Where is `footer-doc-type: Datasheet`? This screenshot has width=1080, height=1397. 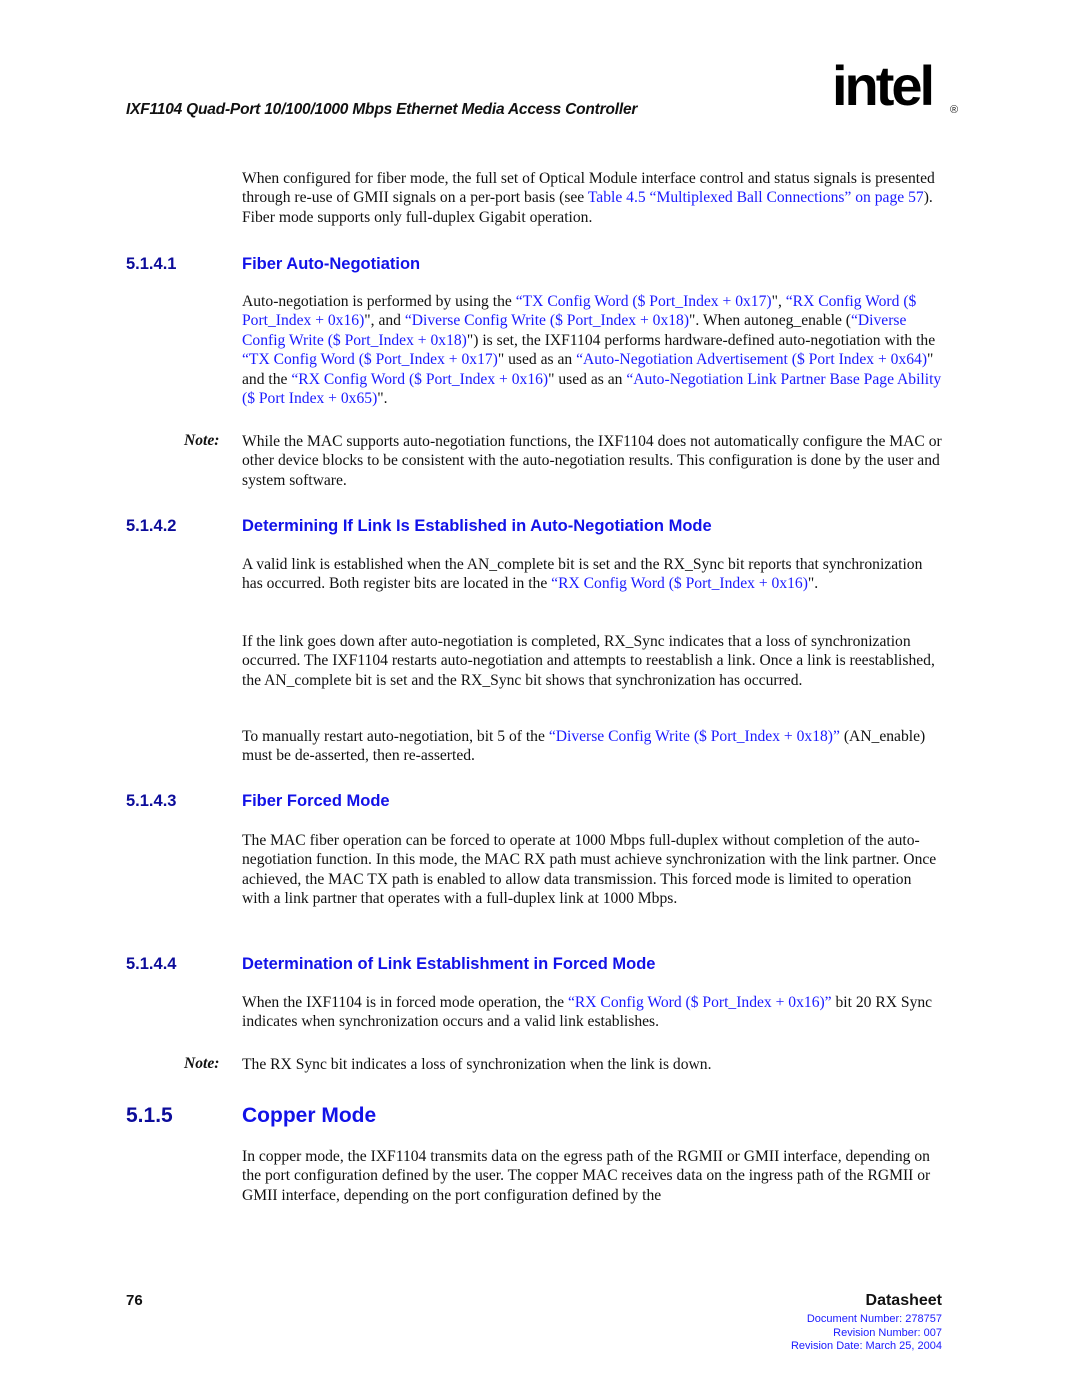
footer-doc-type: Datasheet is located at coordinates (903, 1300).